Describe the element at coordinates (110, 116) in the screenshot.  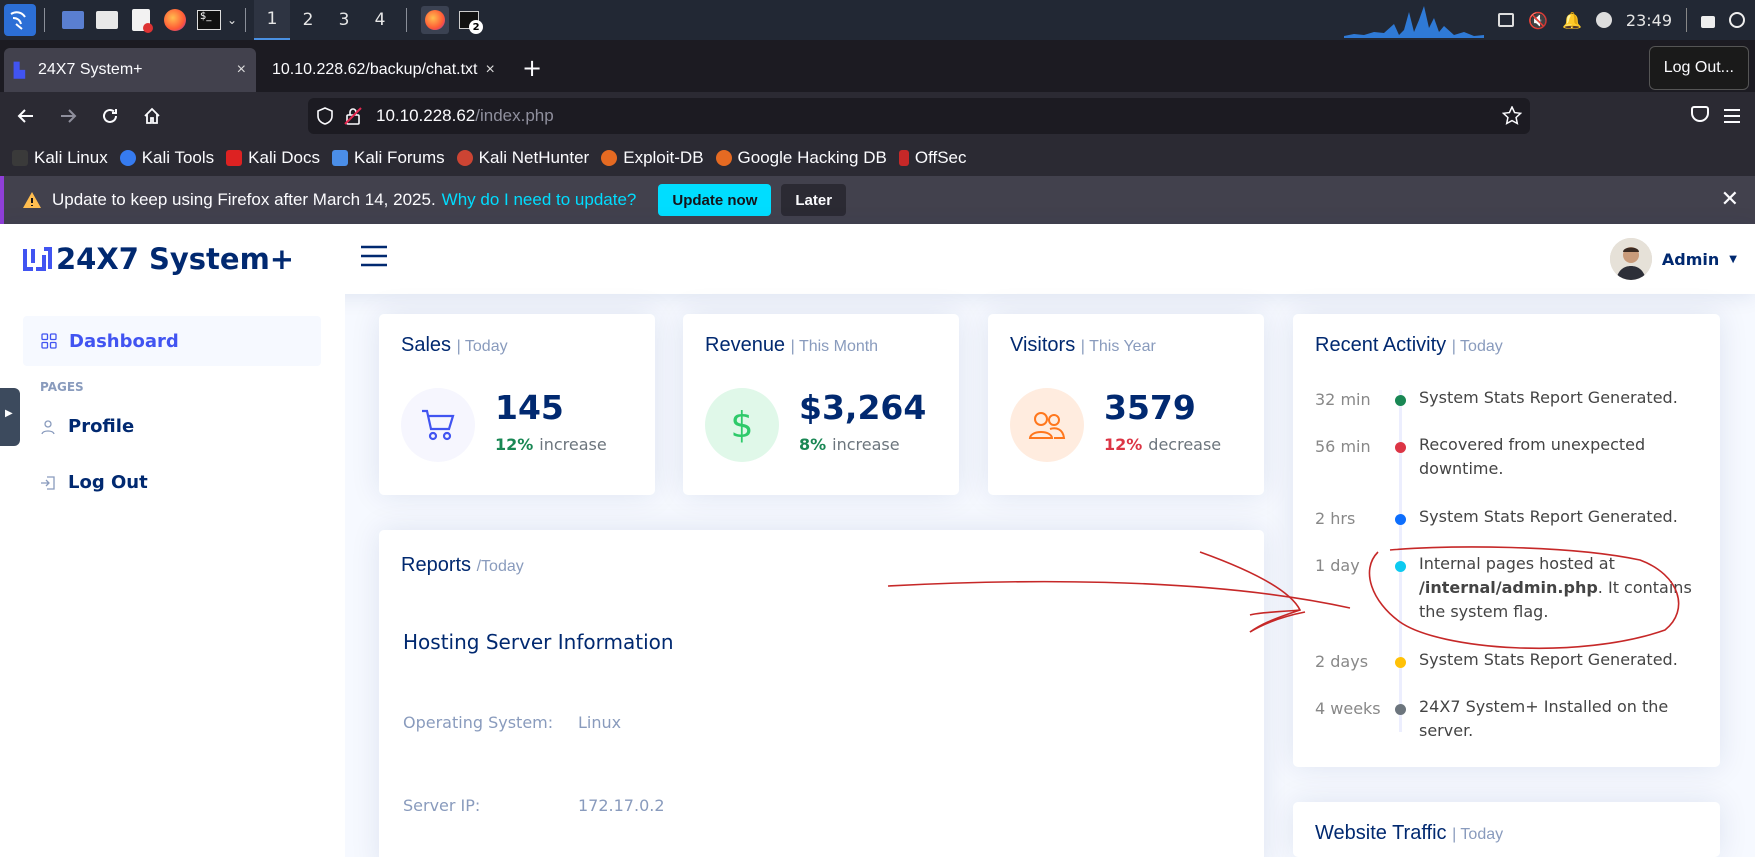
I see `reload-button` at that location.